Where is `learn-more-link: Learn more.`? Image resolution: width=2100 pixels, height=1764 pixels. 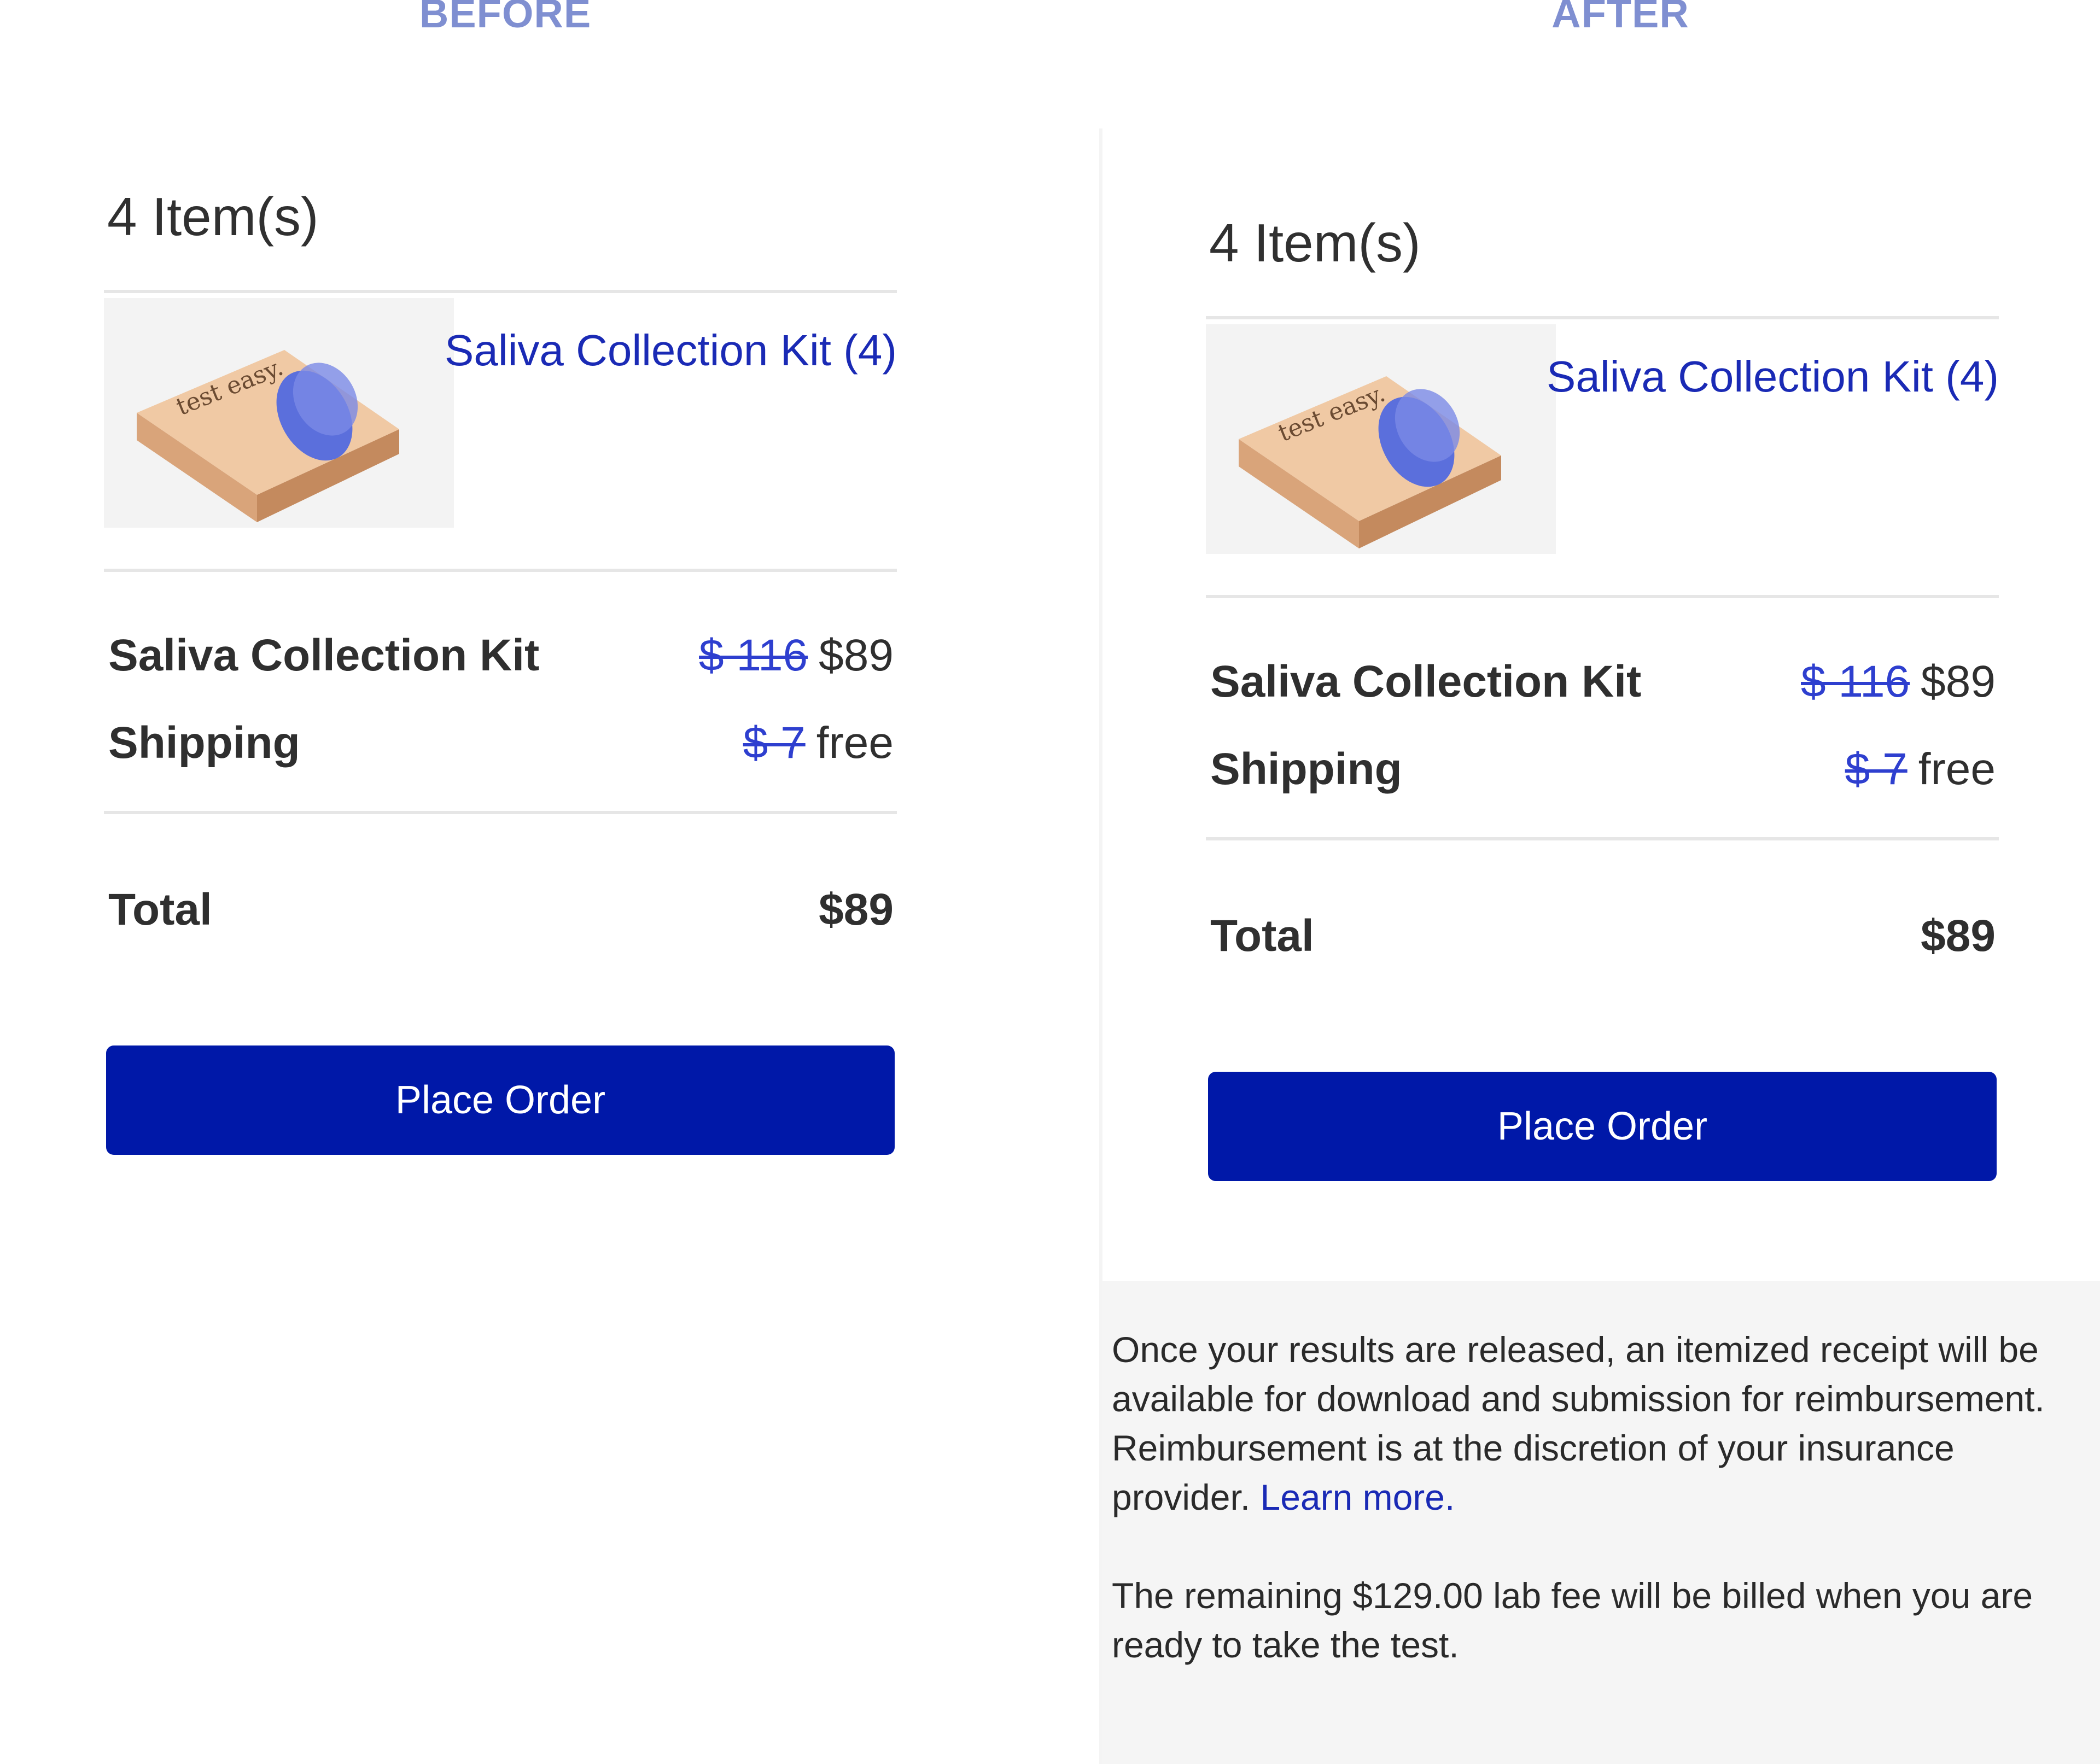
learn-more-link: Learn more. is located at coordinates (1357, 1497).